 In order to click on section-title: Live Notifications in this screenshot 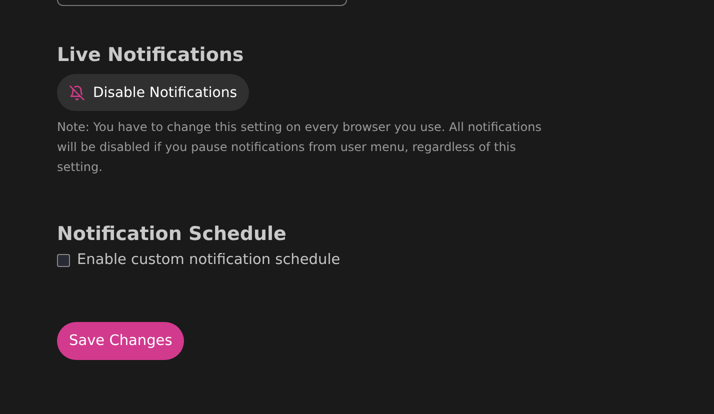, I will do `click(151, 55)`.